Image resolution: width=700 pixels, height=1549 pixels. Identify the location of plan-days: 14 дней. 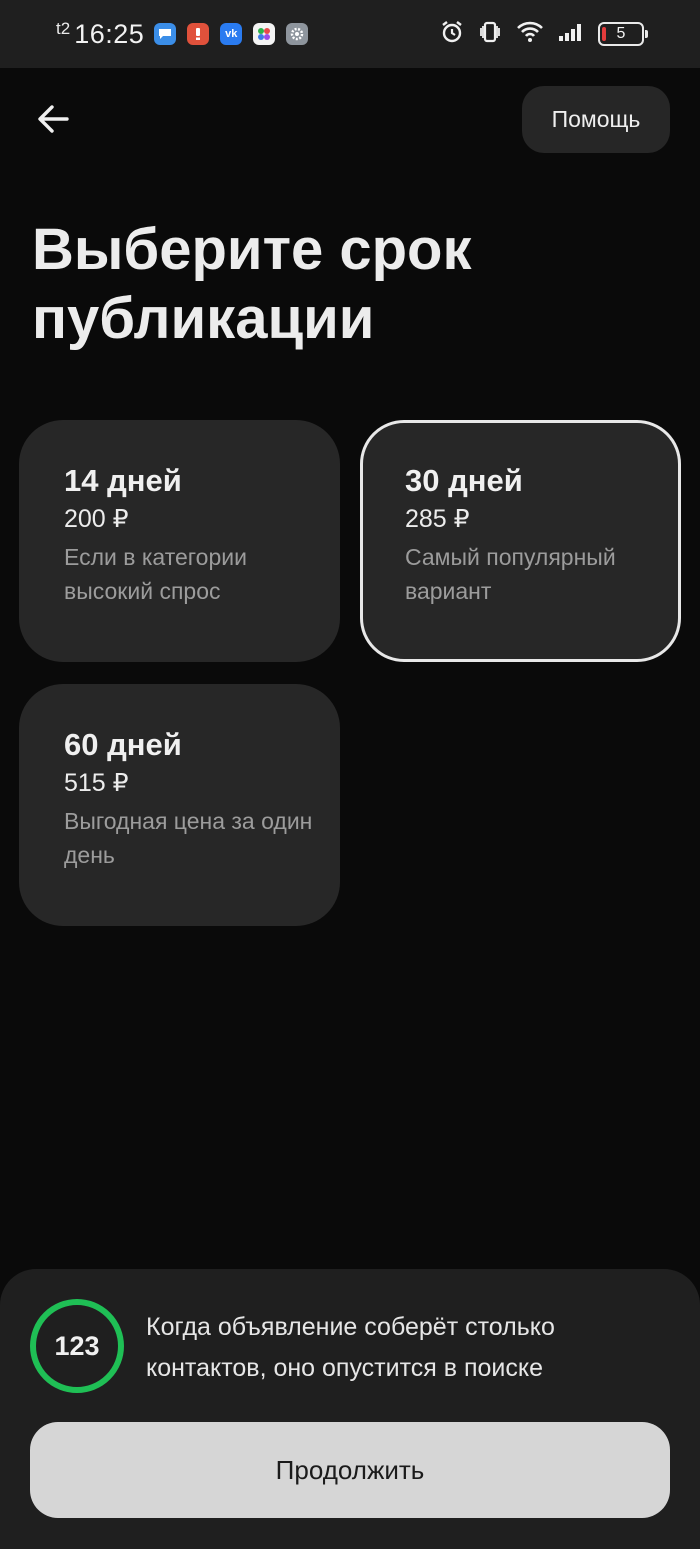
(123, 480).